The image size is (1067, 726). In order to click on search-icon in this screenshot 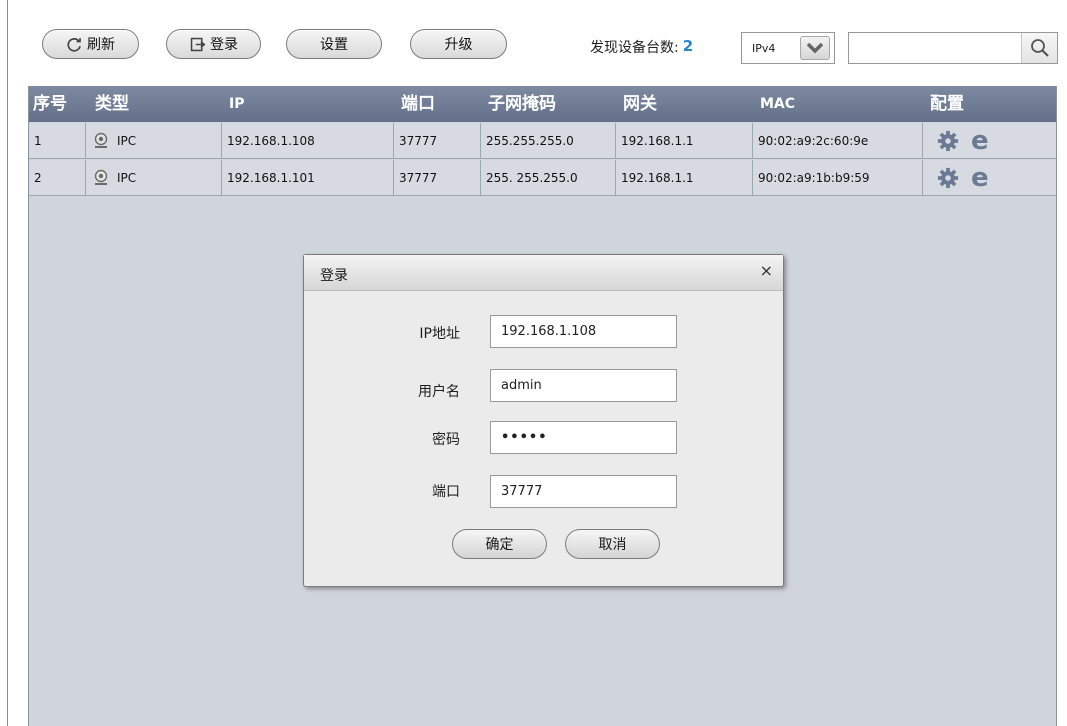, I will do `click(1039, 48)`.